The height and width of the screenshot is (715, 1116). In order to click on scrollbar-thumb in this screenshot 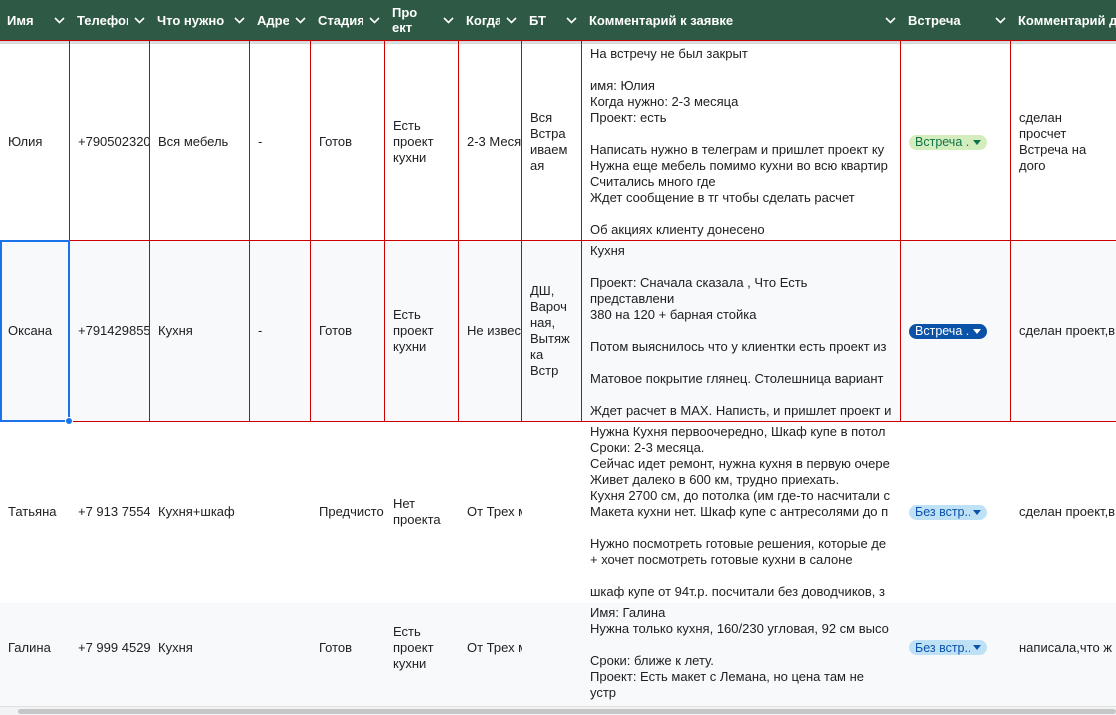, I will do `click(567, 711)`.